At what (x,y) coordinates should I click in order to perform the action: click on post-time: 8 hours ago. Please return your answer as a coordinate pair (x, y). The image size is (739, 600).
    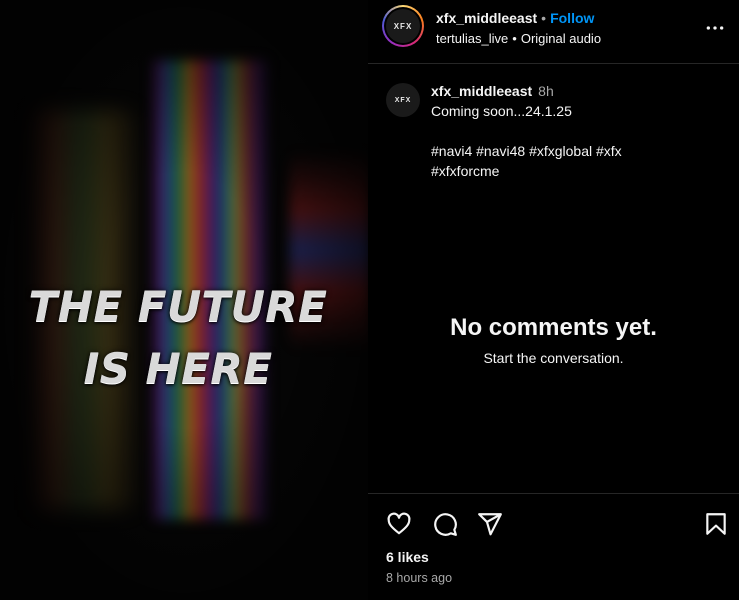
    Looking at the image, I should click on (419, 578).